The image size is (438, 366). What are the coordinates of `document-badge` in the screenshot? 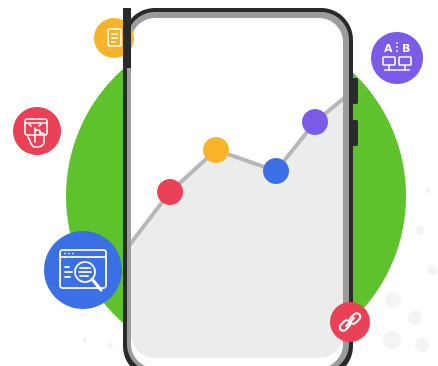 It's located at (114, 38).